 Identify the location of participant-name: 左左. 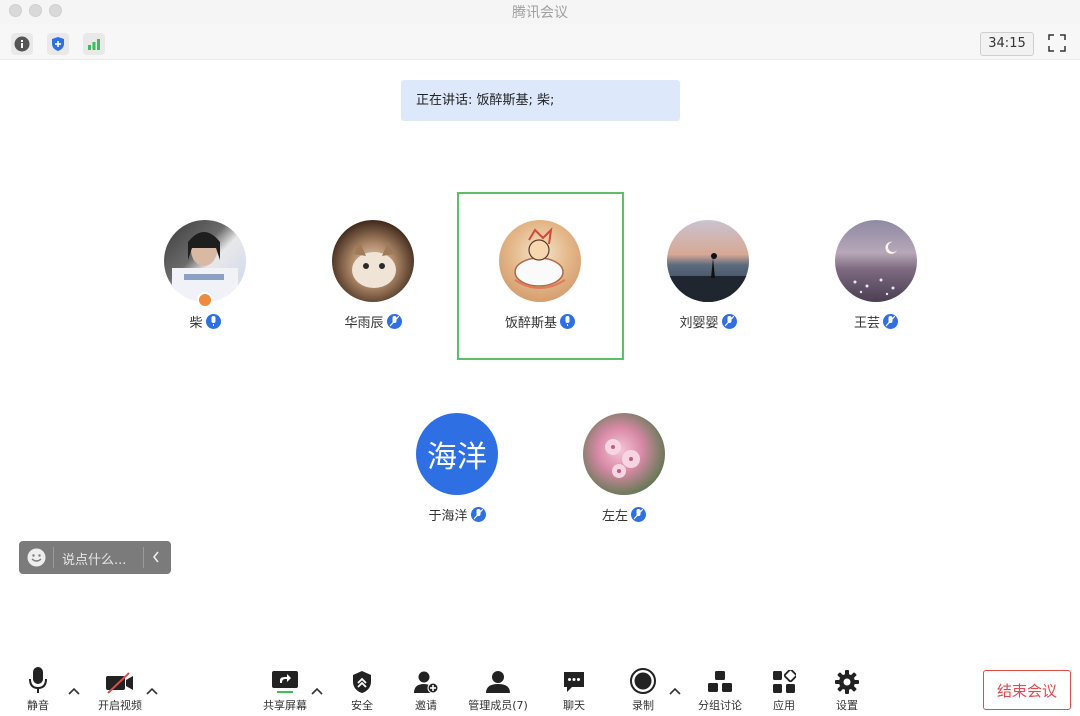
(614, 516).